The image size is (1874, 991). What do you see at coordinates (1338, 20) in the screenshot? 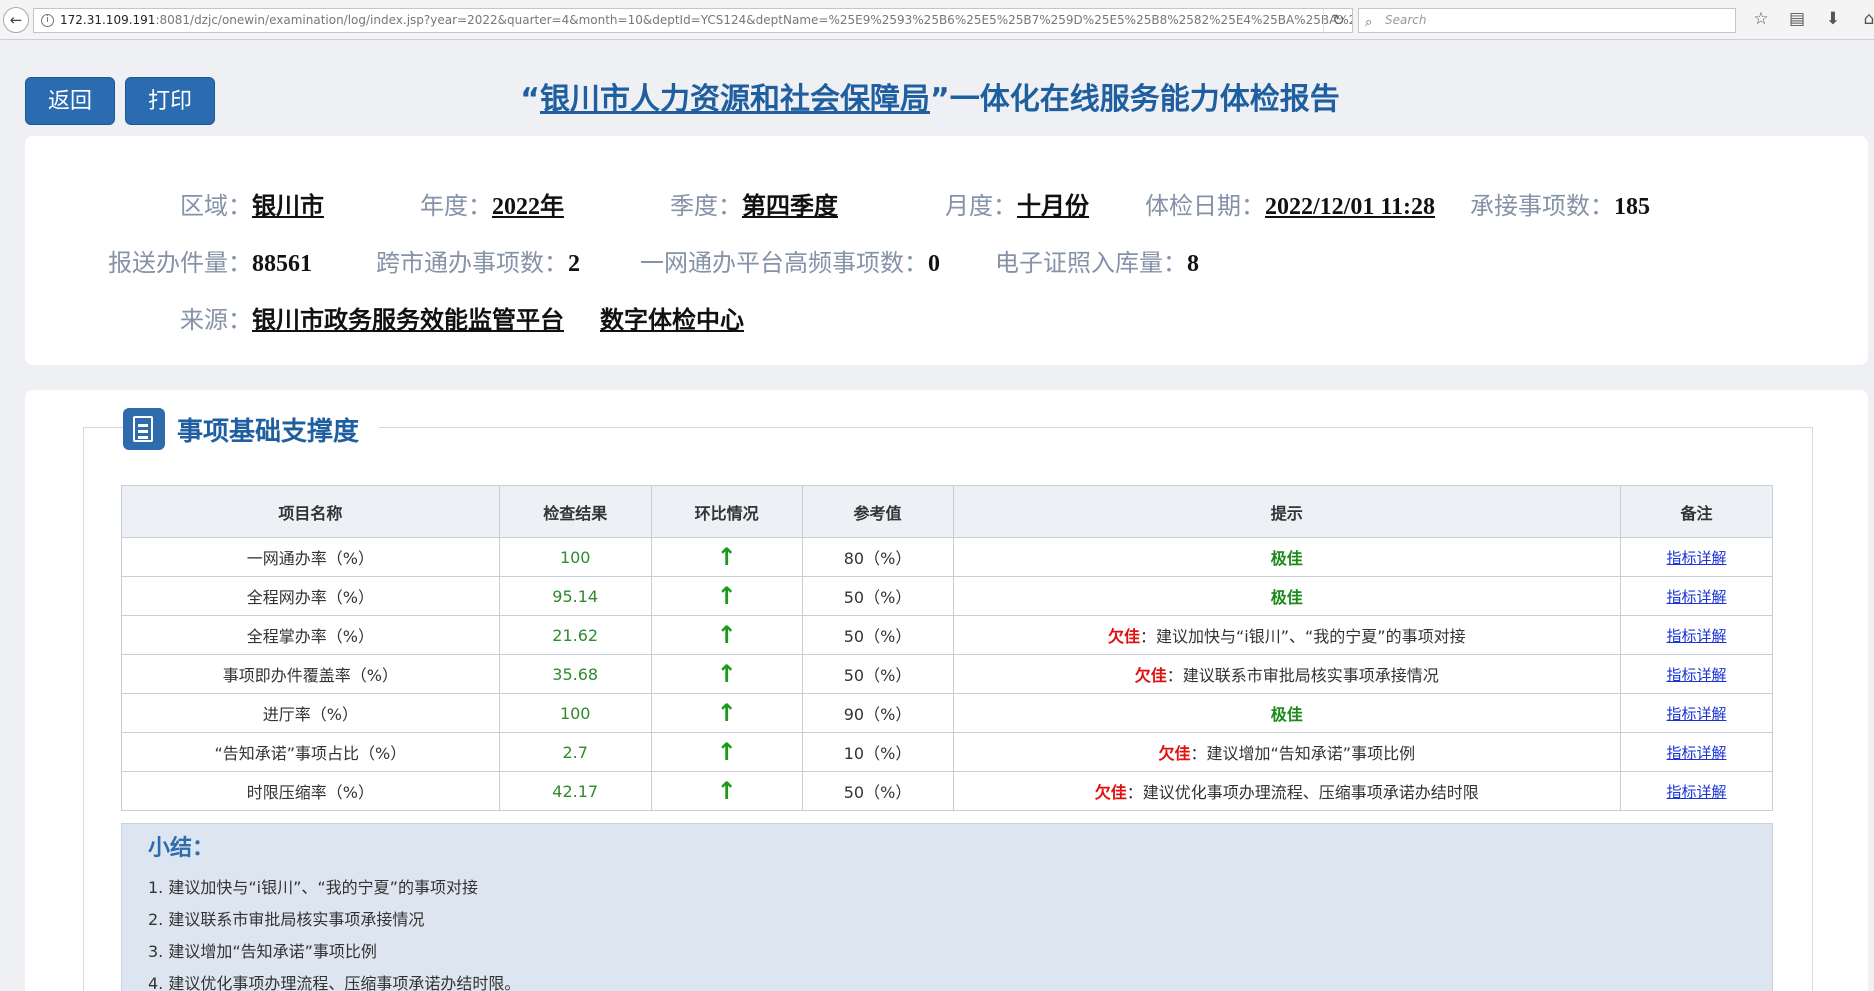
I see `reload-icon: ↻` at bounding box center [1338, 20].